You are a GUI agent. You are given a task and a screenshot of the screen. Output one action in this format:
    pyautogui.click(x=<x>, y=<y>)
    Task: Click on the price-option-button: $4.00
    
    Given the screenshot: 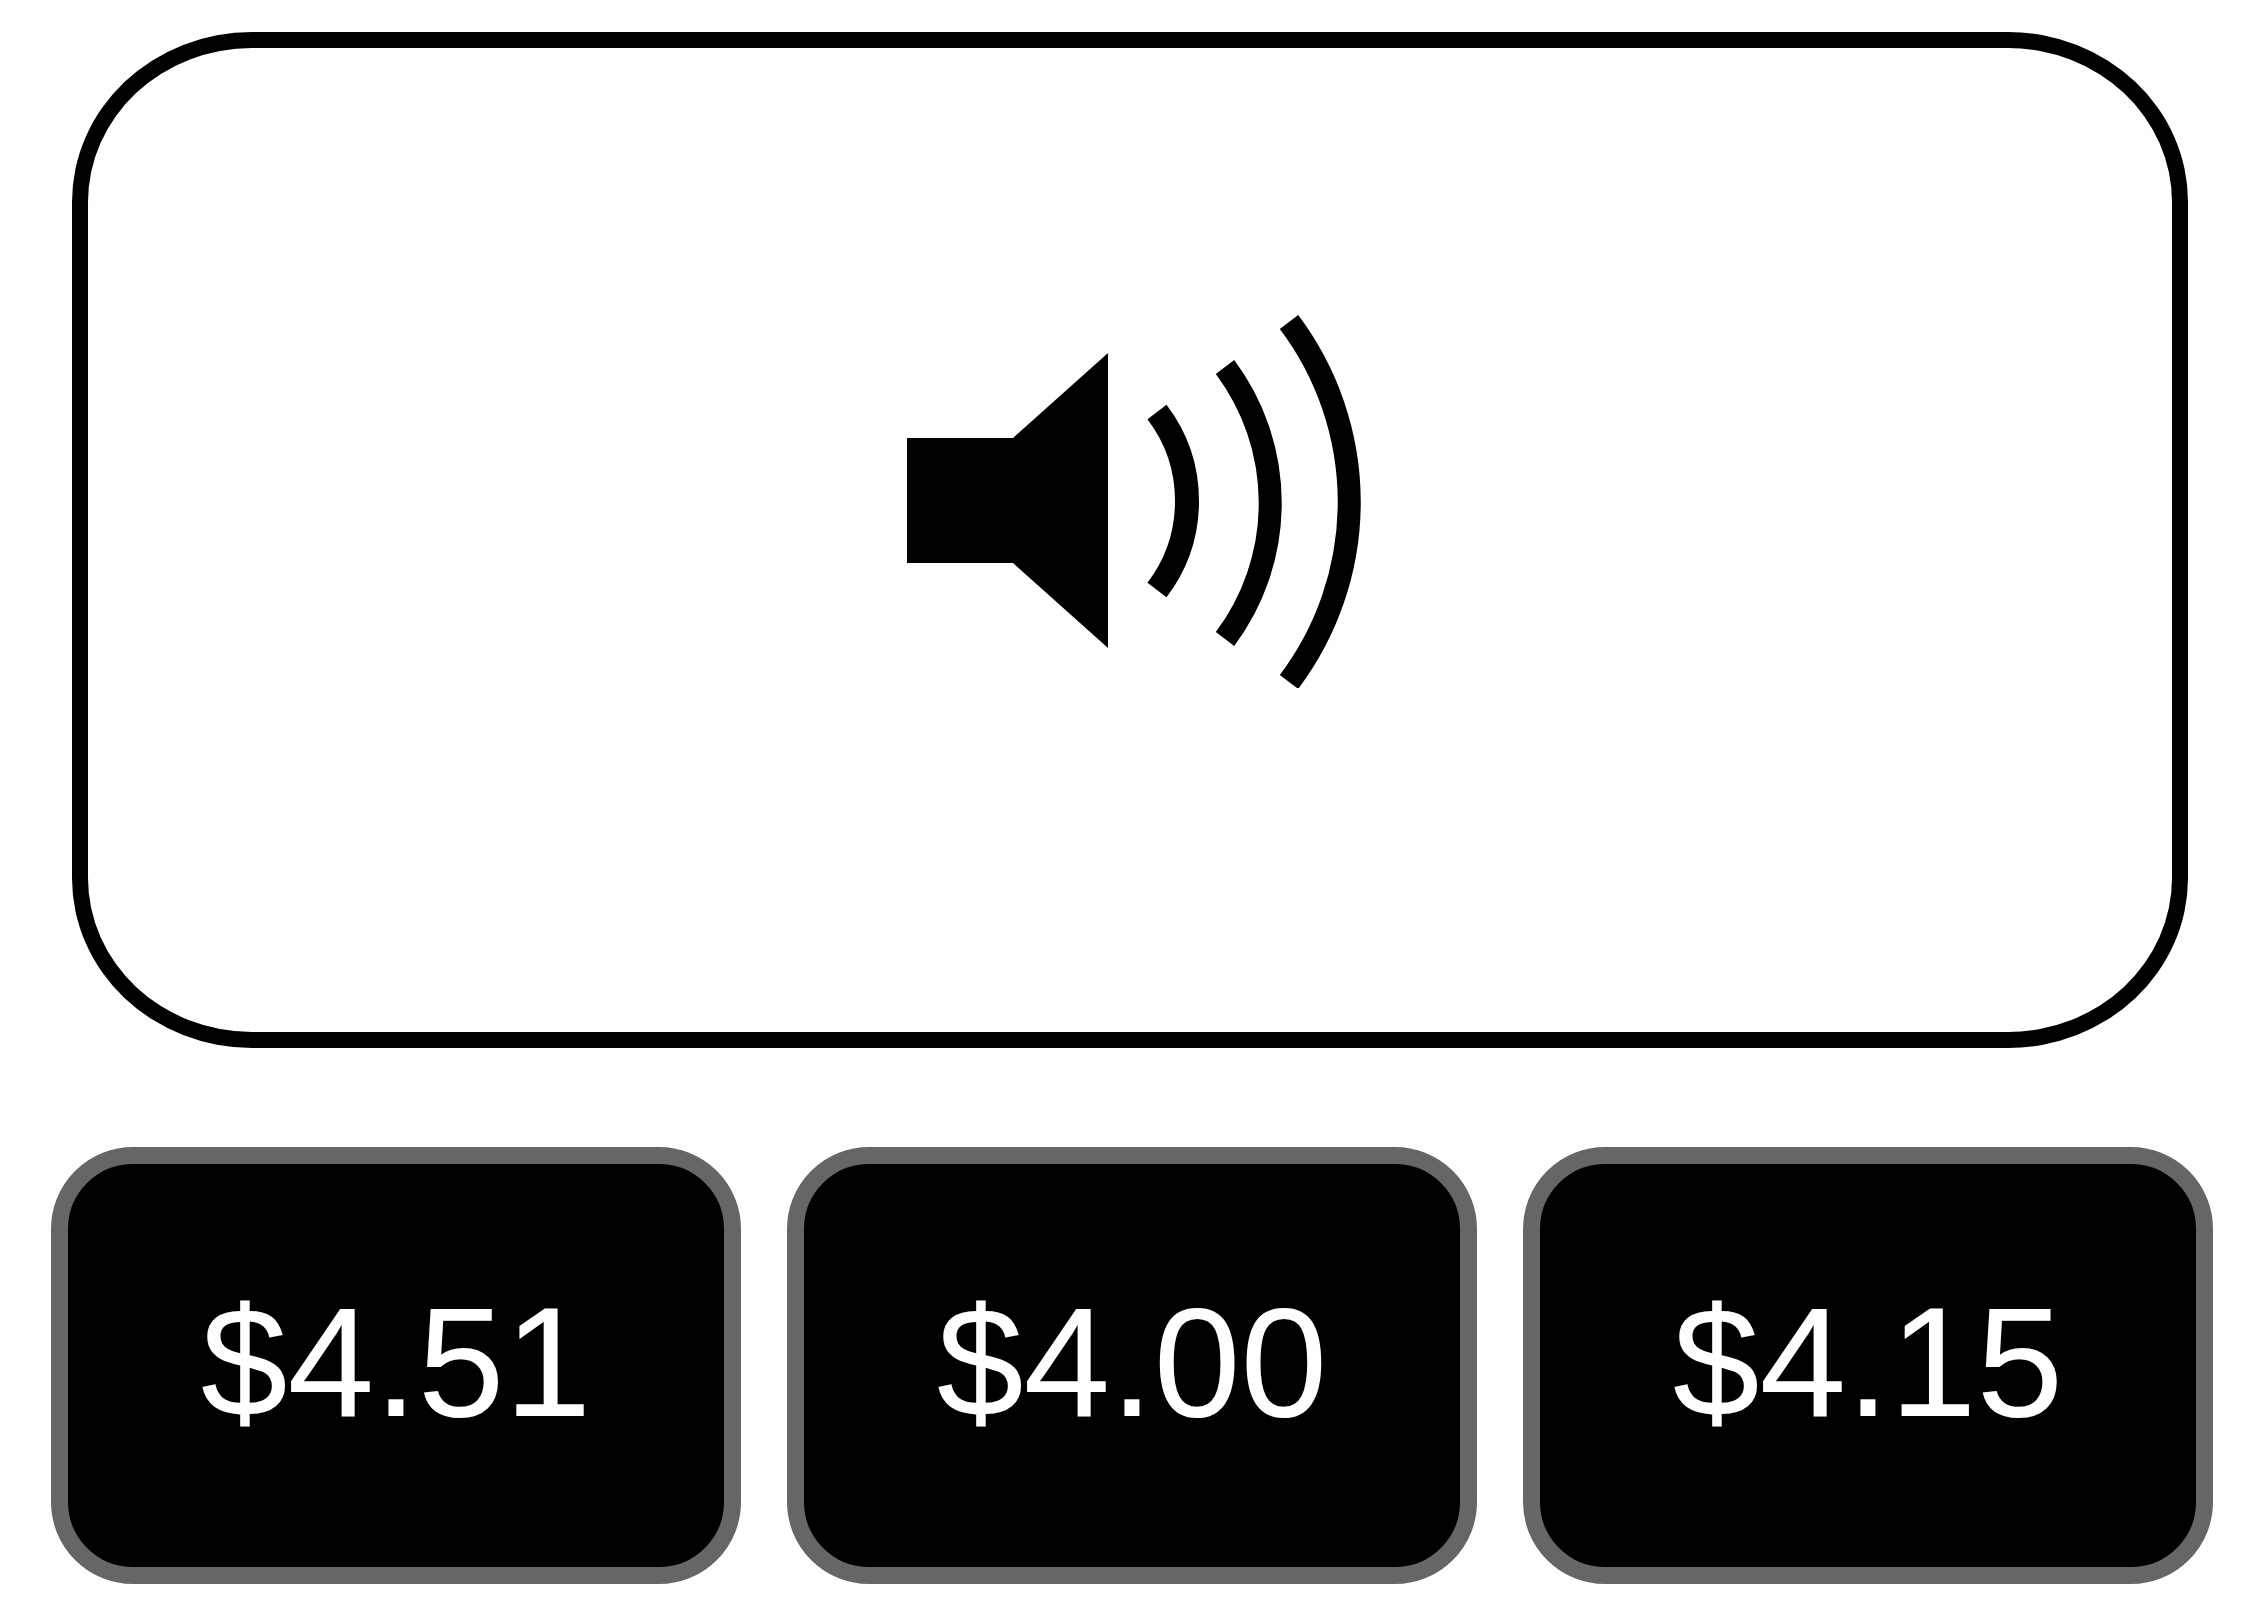 What is the action you would take?
    pyautogui.click(x=1132, y=1365)
    